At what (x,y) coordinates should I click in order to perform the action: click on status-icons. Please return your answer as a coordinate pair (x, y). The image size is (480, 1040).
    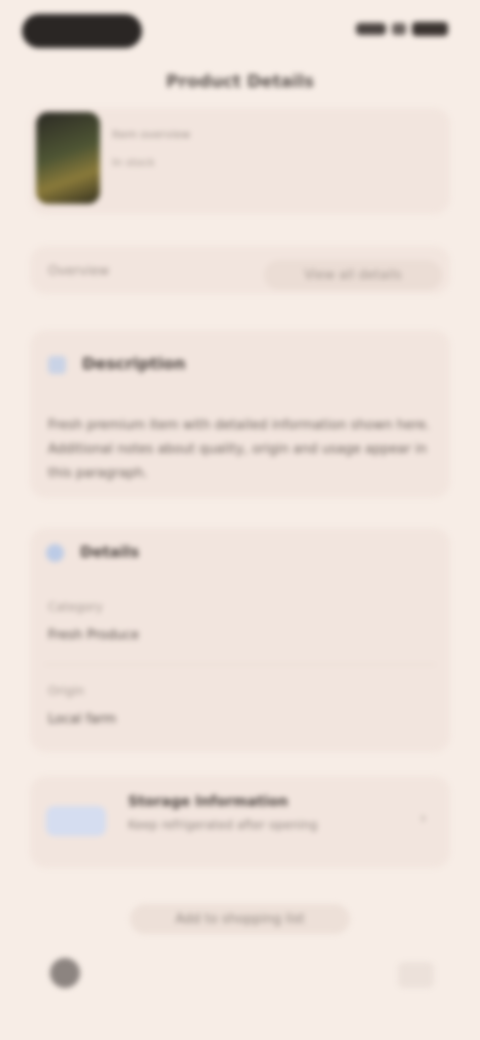
    Looking at the image, I should click on (402, 29).